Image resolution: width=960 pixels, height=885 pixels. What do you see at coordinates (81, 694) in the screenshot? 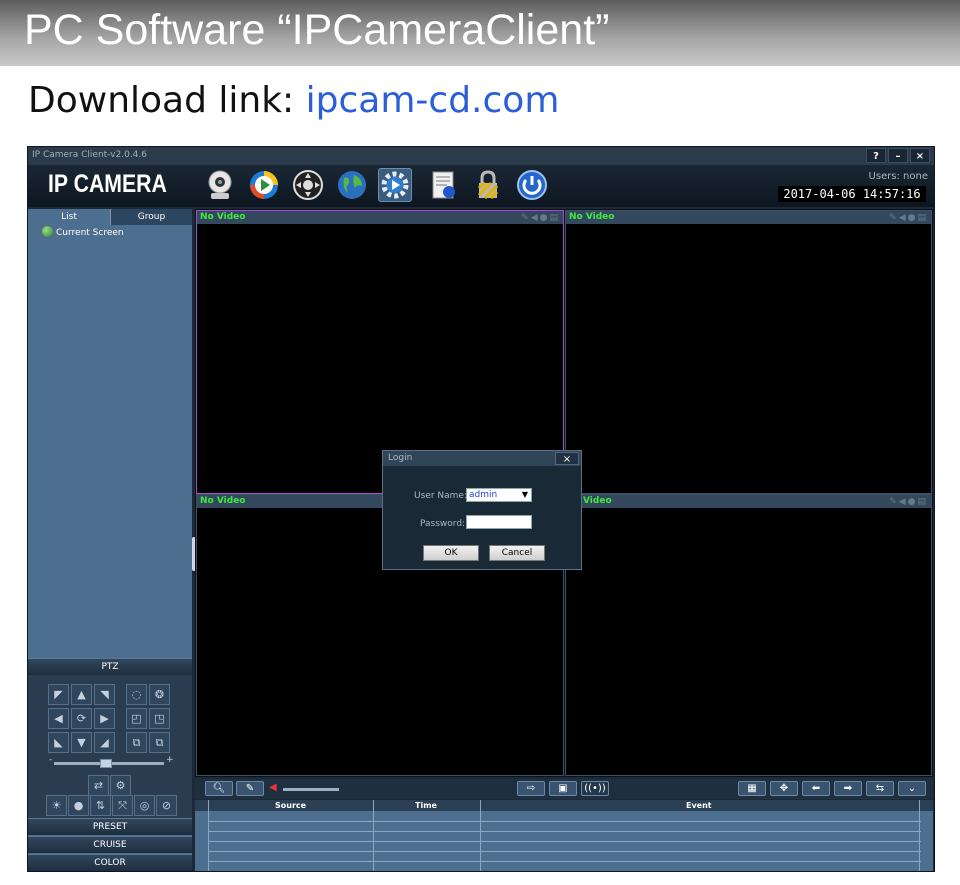
I see `ptz-up-button: ▲` at bounding box center [81, 694].